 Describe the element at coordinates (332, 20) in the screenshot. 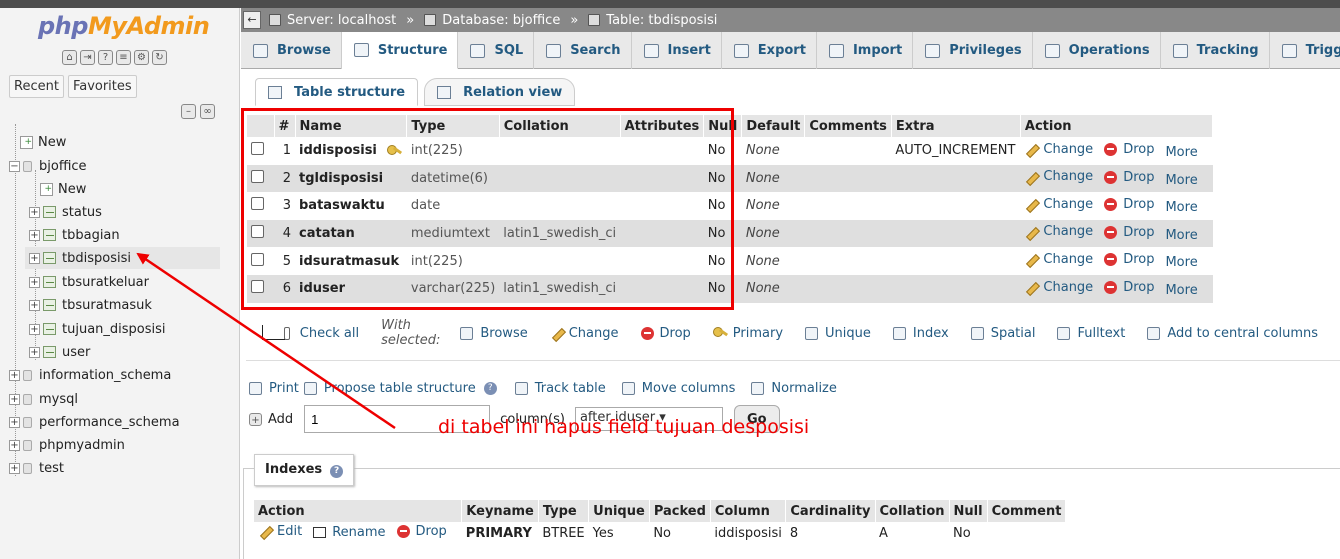

I see `breadcrumb-server: Server: localhost` at that location.